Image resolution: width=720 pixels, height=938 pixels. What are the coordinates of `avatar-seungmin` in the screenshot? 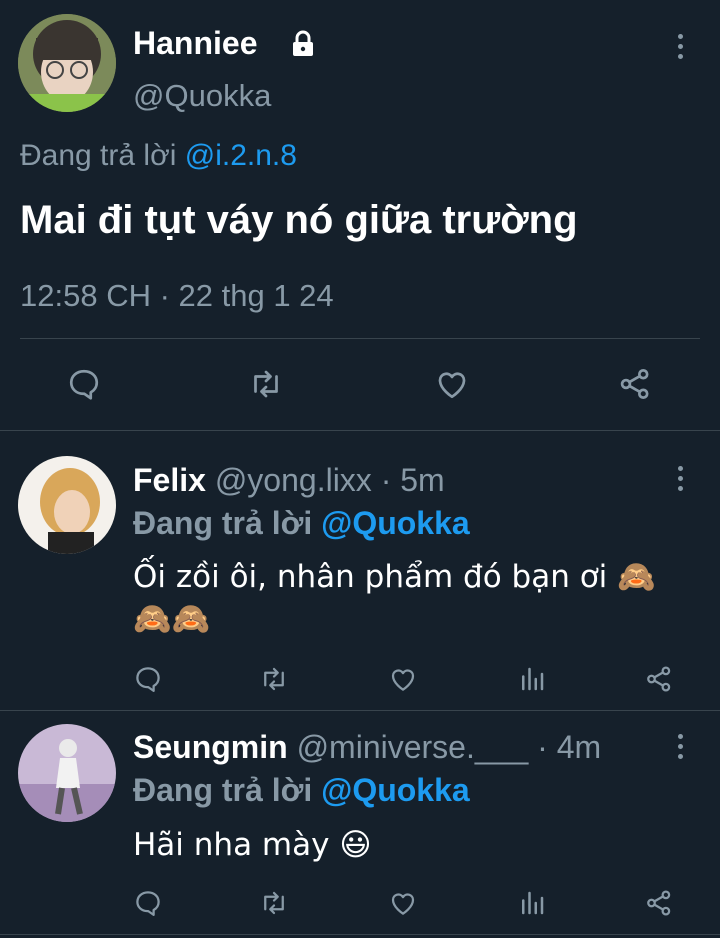 It's located at (67, 773).